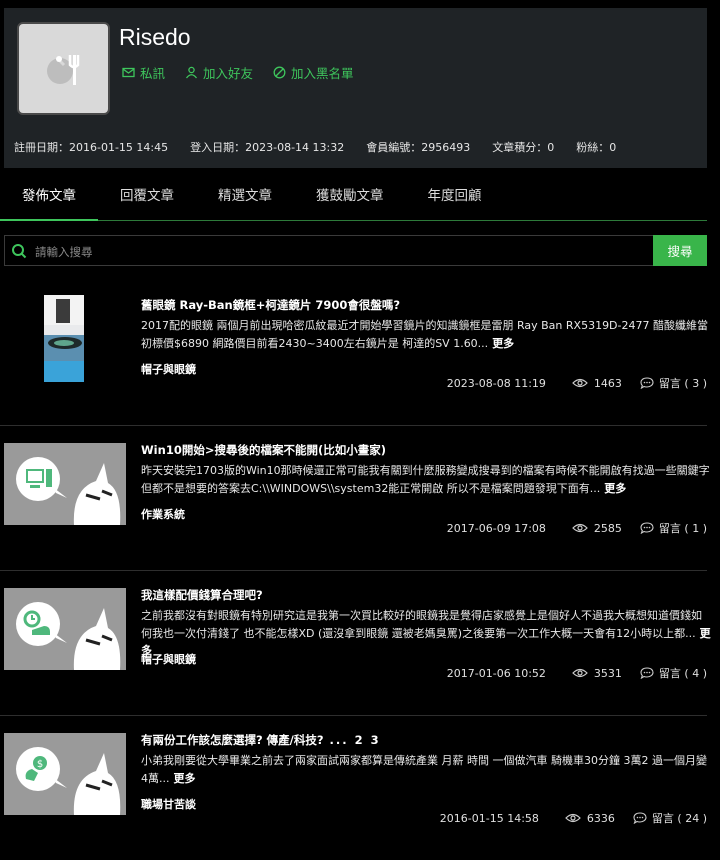 Image resolution: width=720 pixels, height=860 pixels. I want to click on article-date: 2017-01-06 10:52, so click(496, 673).